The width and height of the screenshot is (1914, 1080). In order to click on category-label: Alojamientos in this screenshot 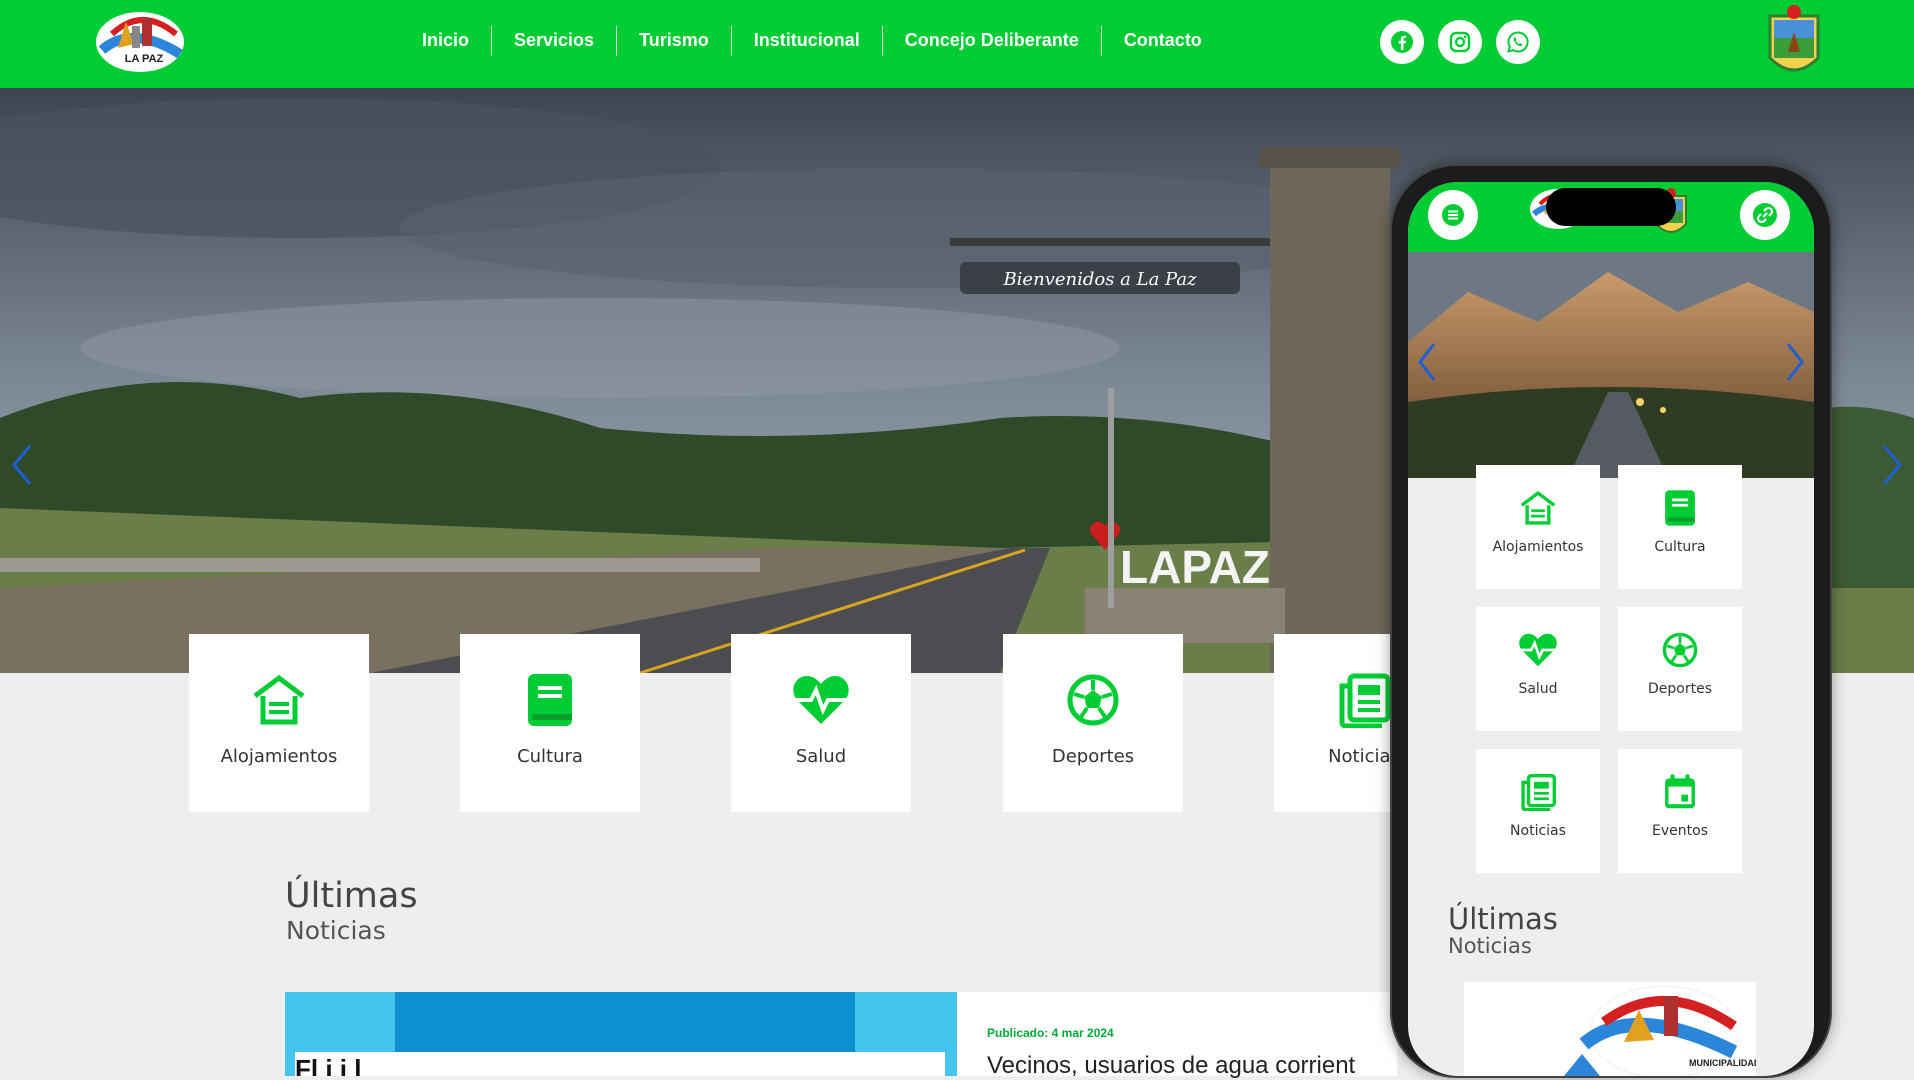, I will do `click(279, 756)`.